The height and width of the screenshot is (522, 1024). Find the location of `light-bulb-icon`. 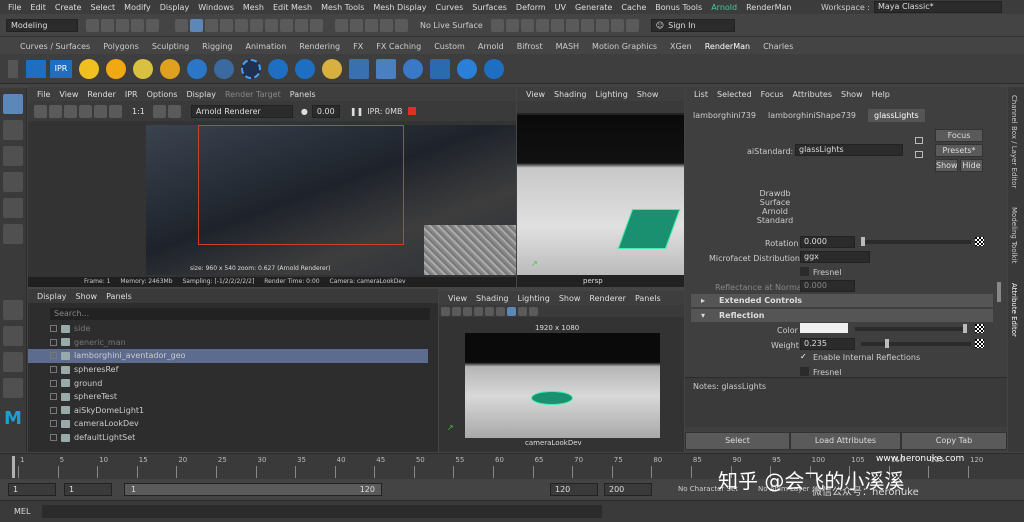

light-bulb-icon is located at coordinates (89, 68).